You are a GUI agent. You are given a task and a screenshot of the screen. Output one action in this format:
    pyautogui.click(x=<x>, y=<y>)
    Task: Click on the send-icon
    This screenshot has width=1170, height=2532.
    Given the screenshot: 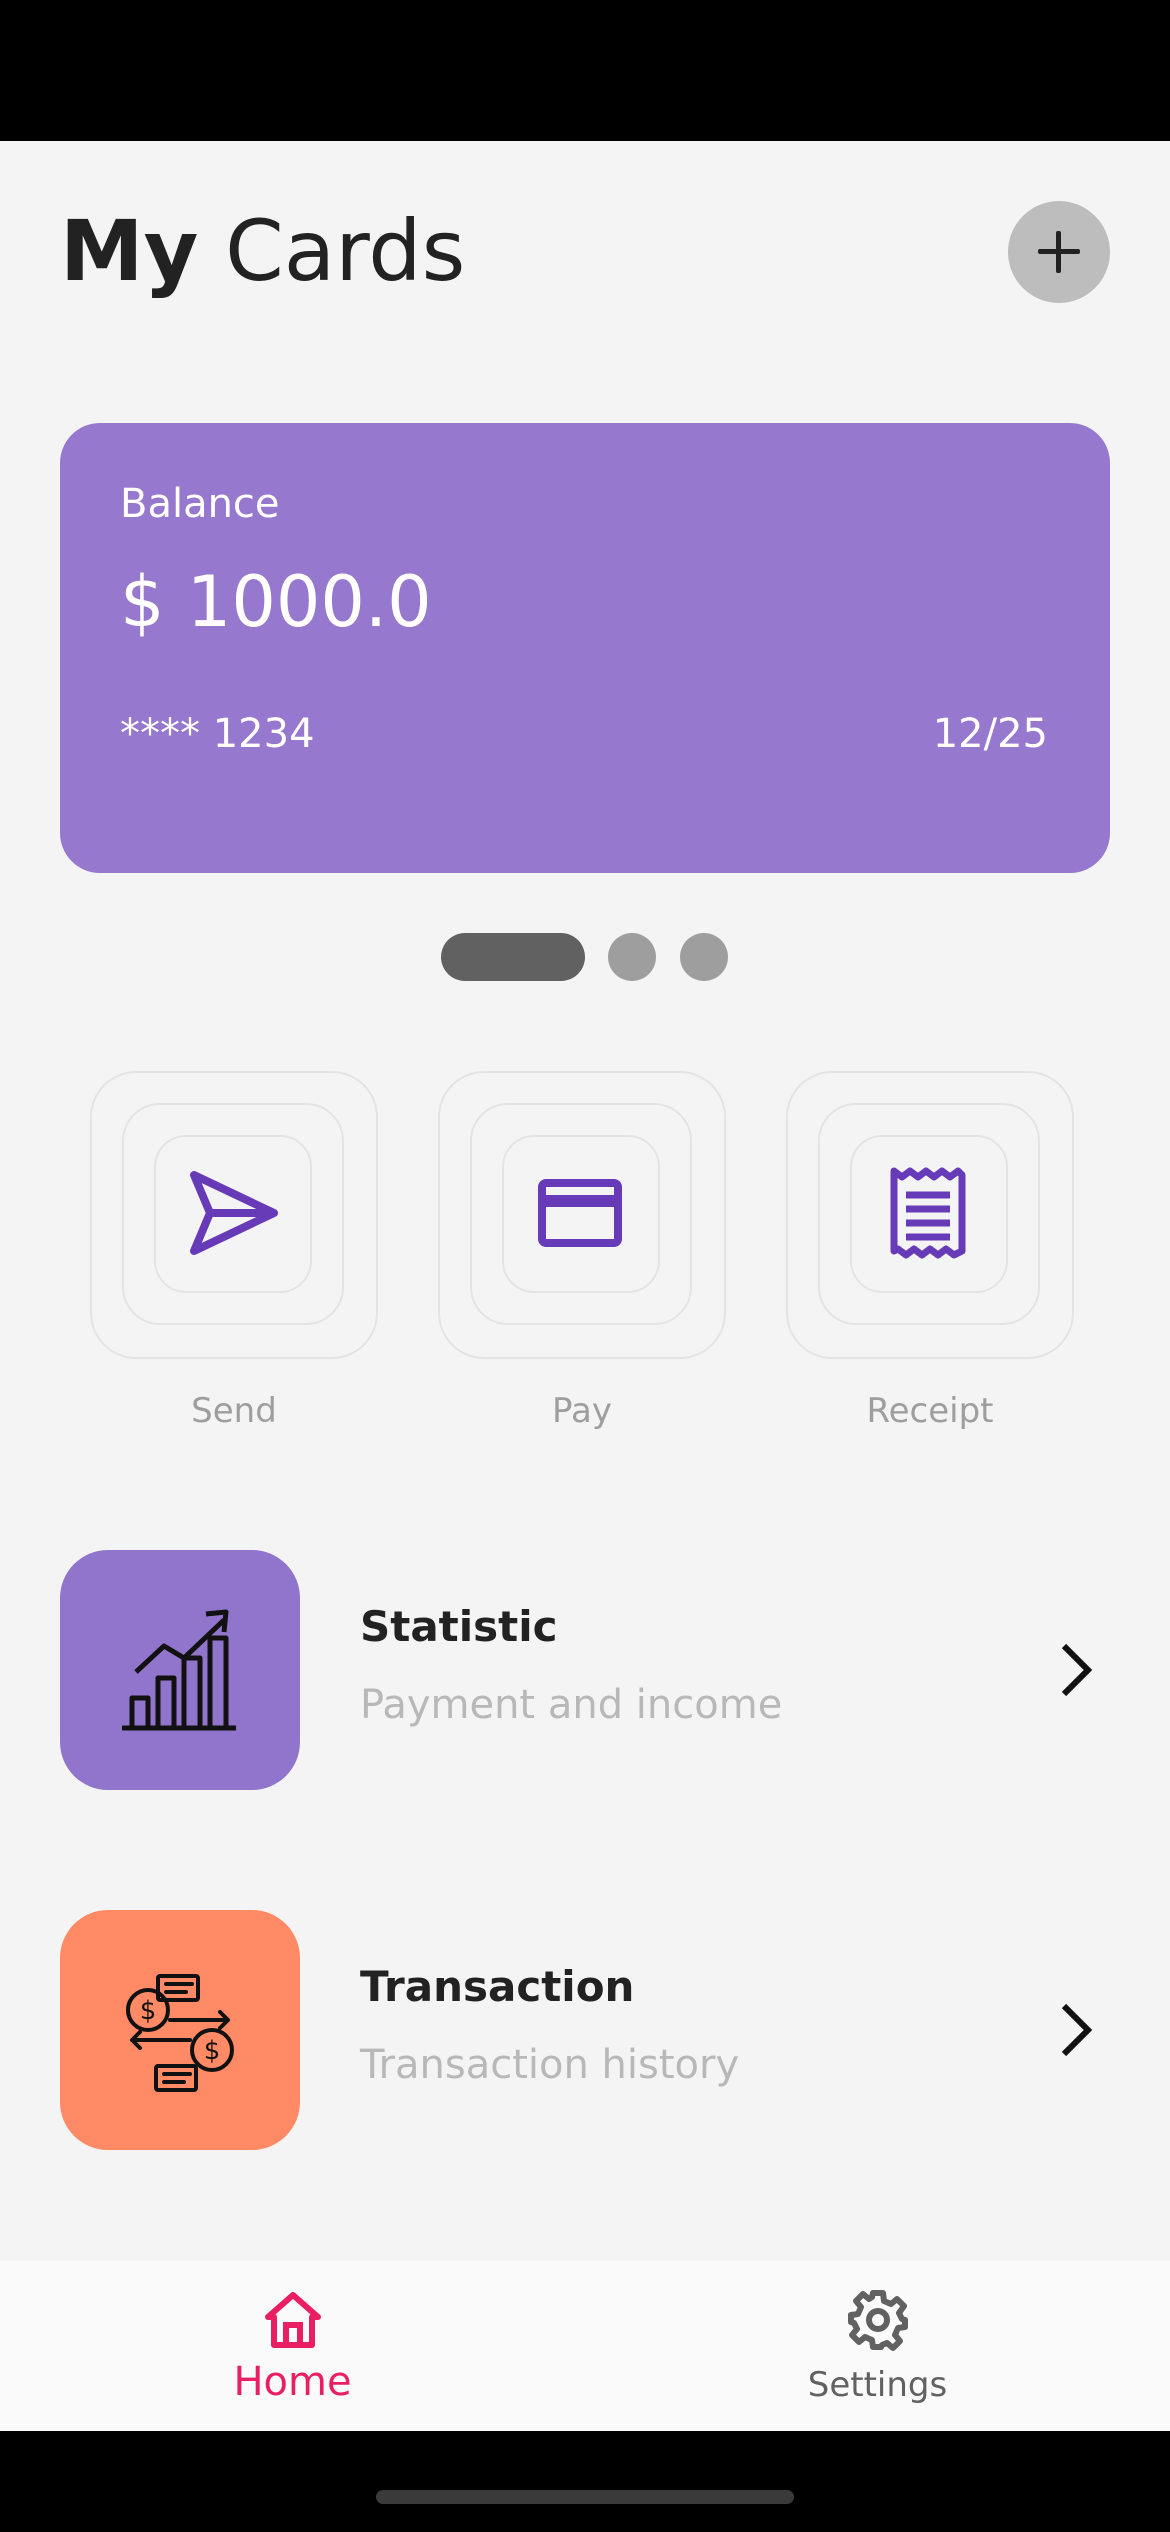 What is the action you would take?
    pyautogui.click(x=234, y=1213)
    